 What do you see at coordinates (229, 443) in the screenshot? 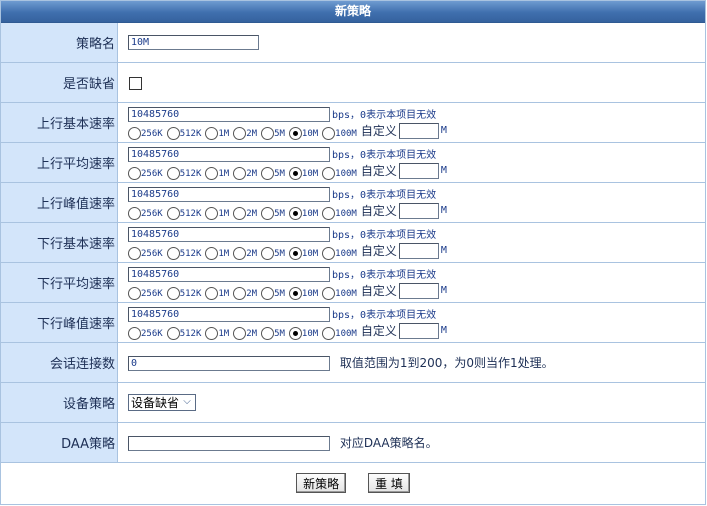
I see `daa-policy-input` at bounding box center [229, 443].